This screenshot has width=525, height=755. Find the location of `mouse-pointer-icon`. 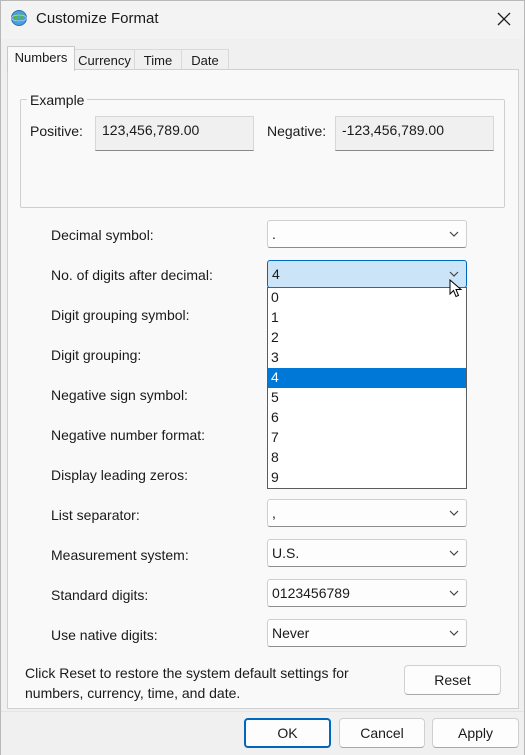

mouse-pointer-icon is located at coordinates (456, 288).